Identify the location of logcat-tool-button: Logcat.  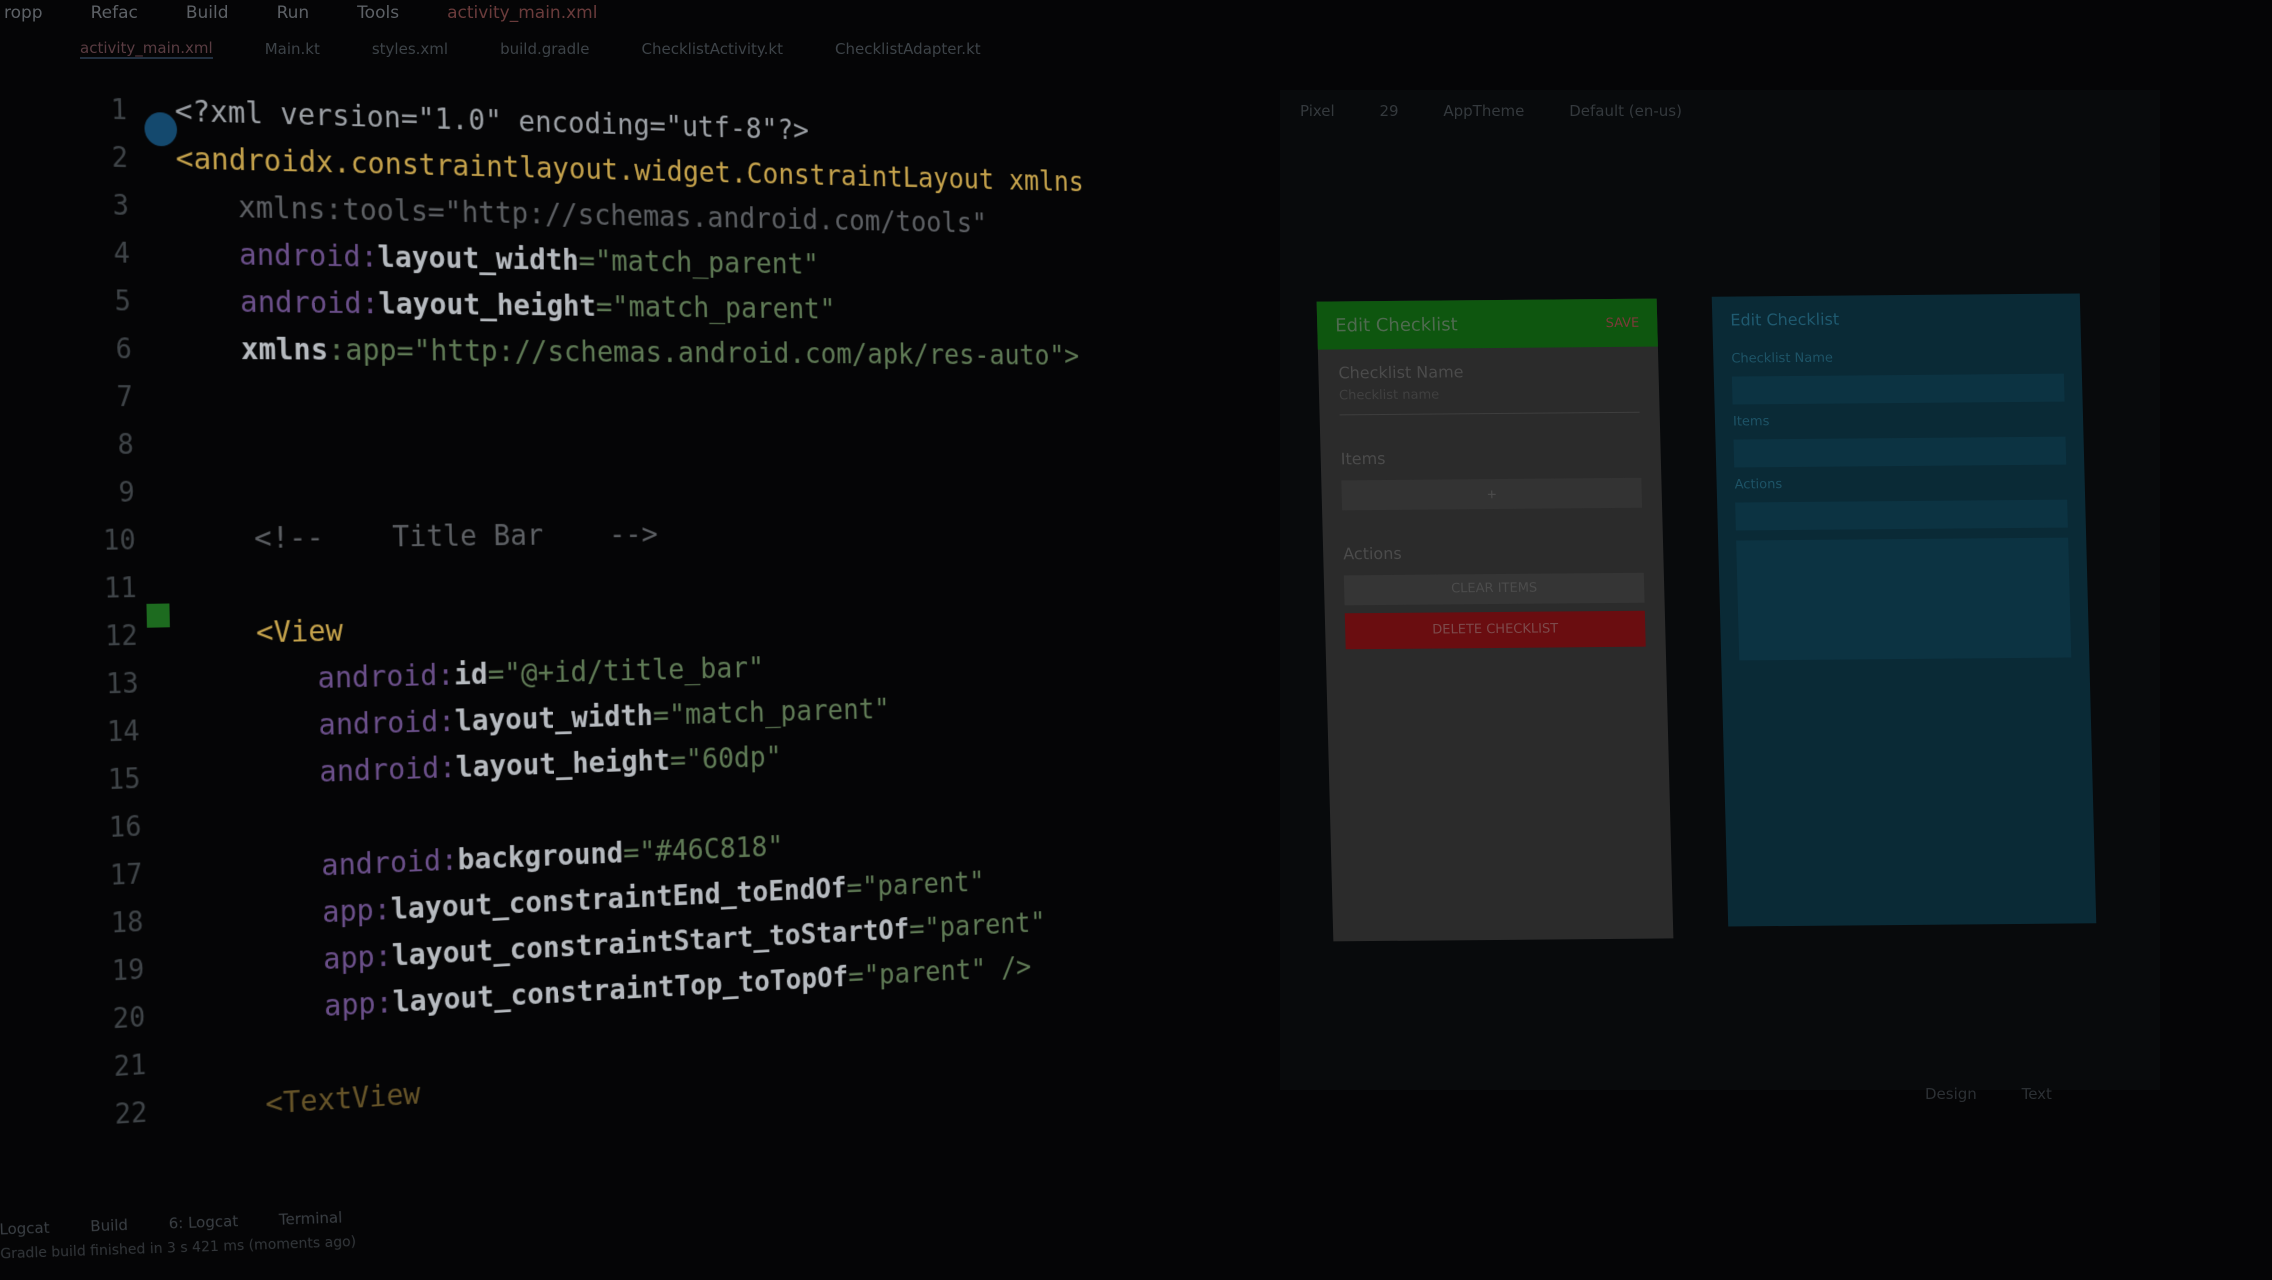
(25, 1229).